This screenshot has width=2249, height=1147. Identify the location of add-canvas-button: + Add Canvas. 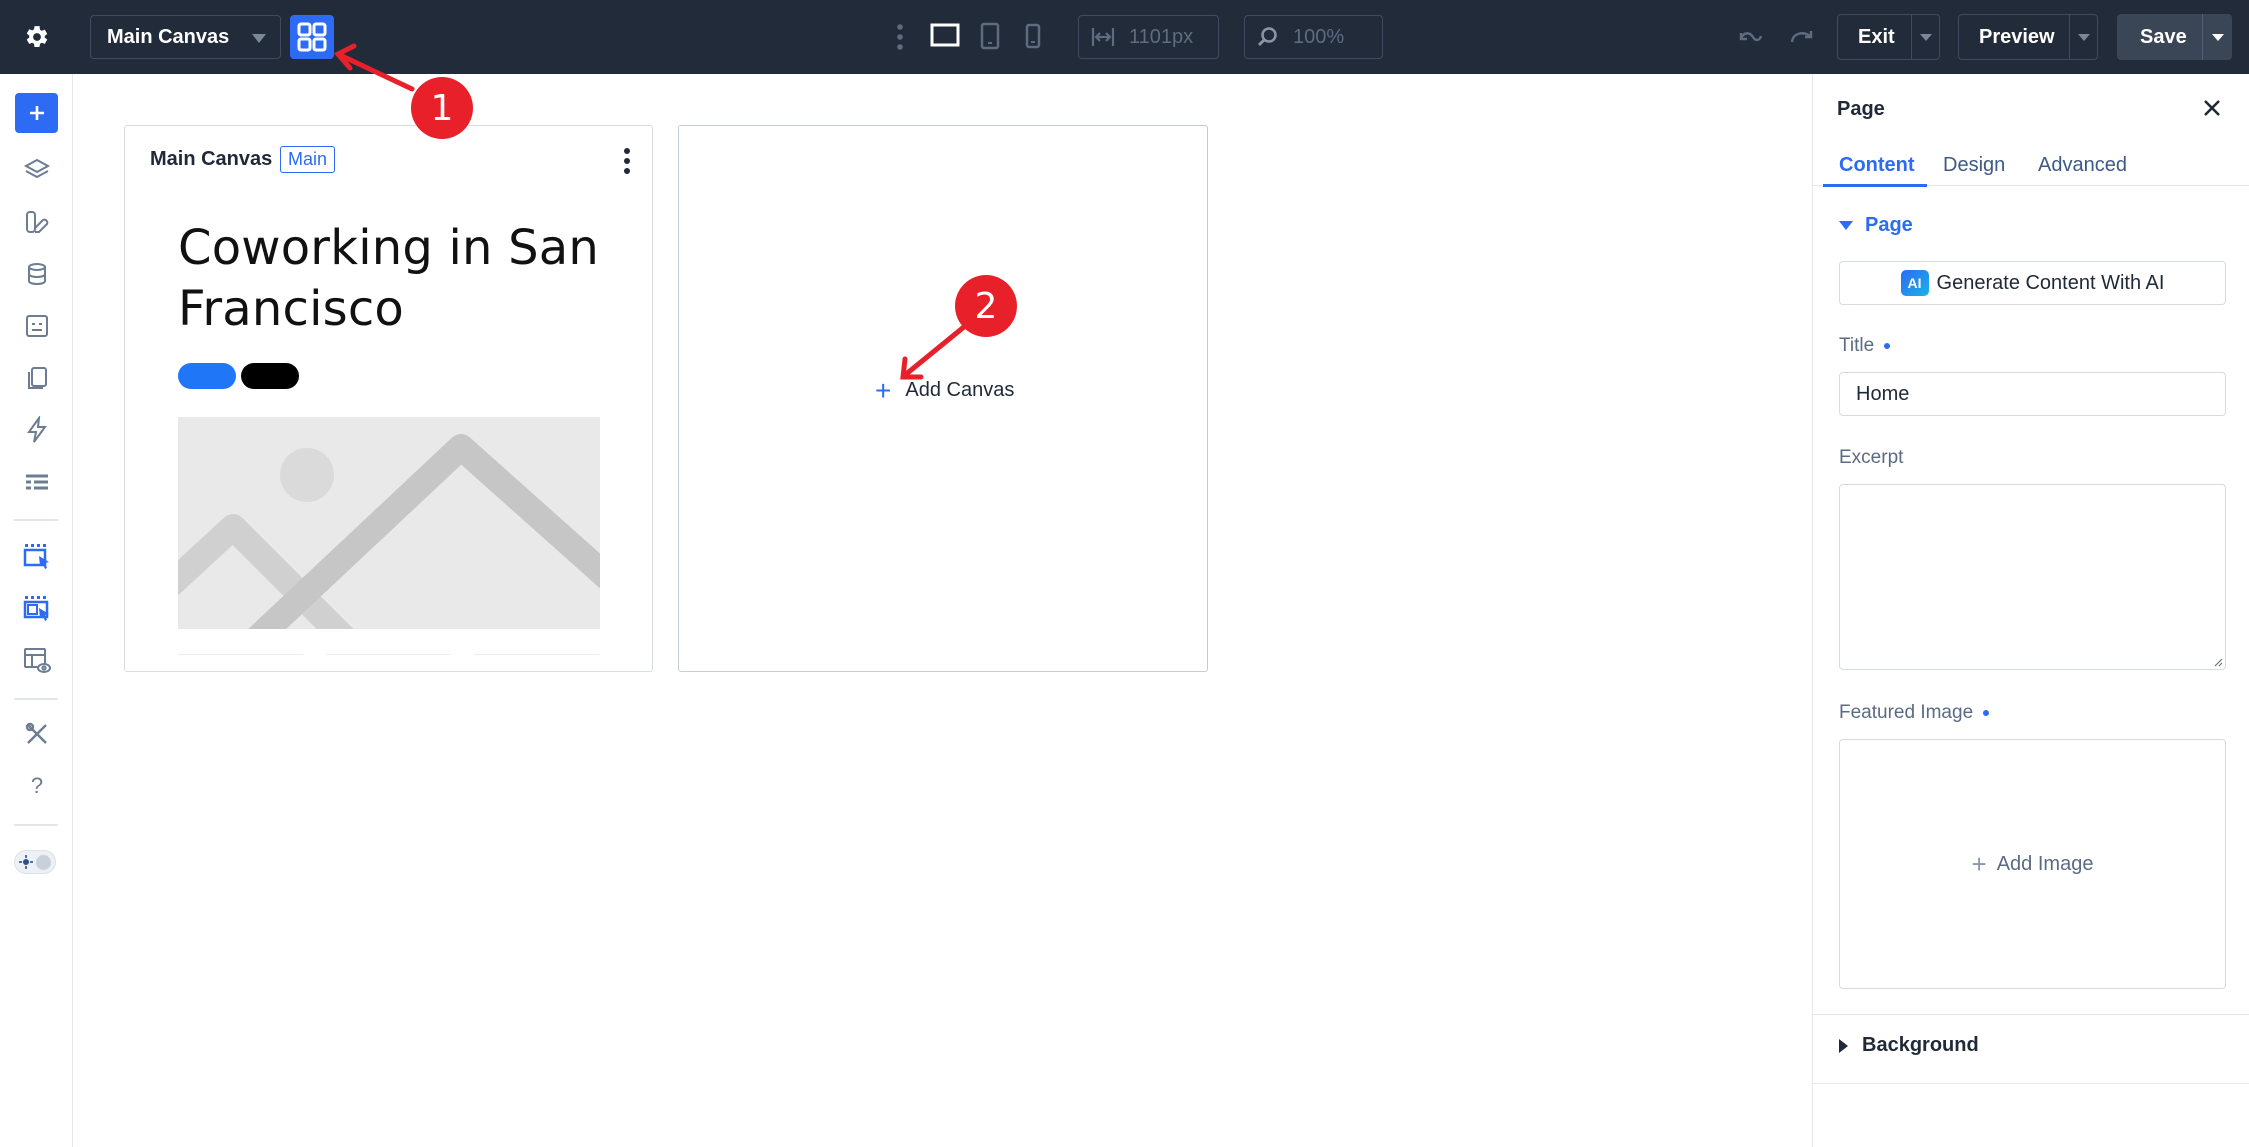
(945, 390).